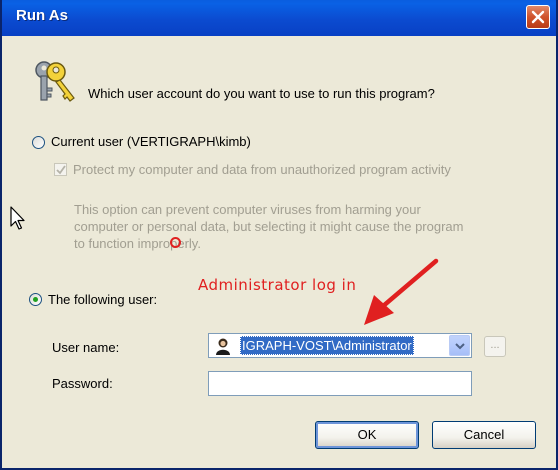  I want to click on chevron-down-icon, so click(460, 346).